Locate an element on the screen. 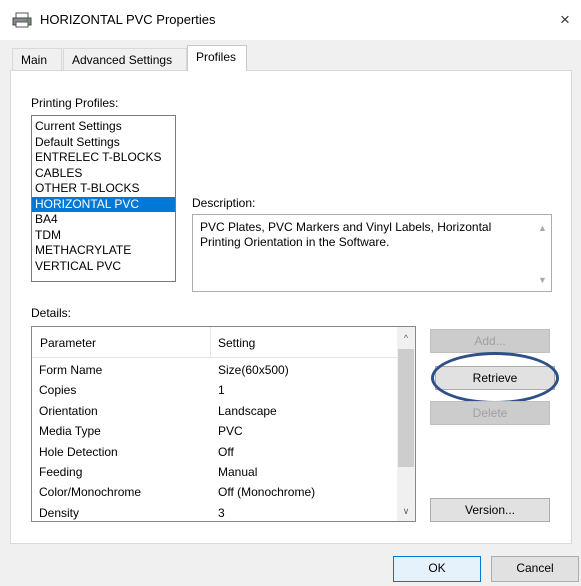  table-row: Hole Detection Off is located at coordinates (214, 452).